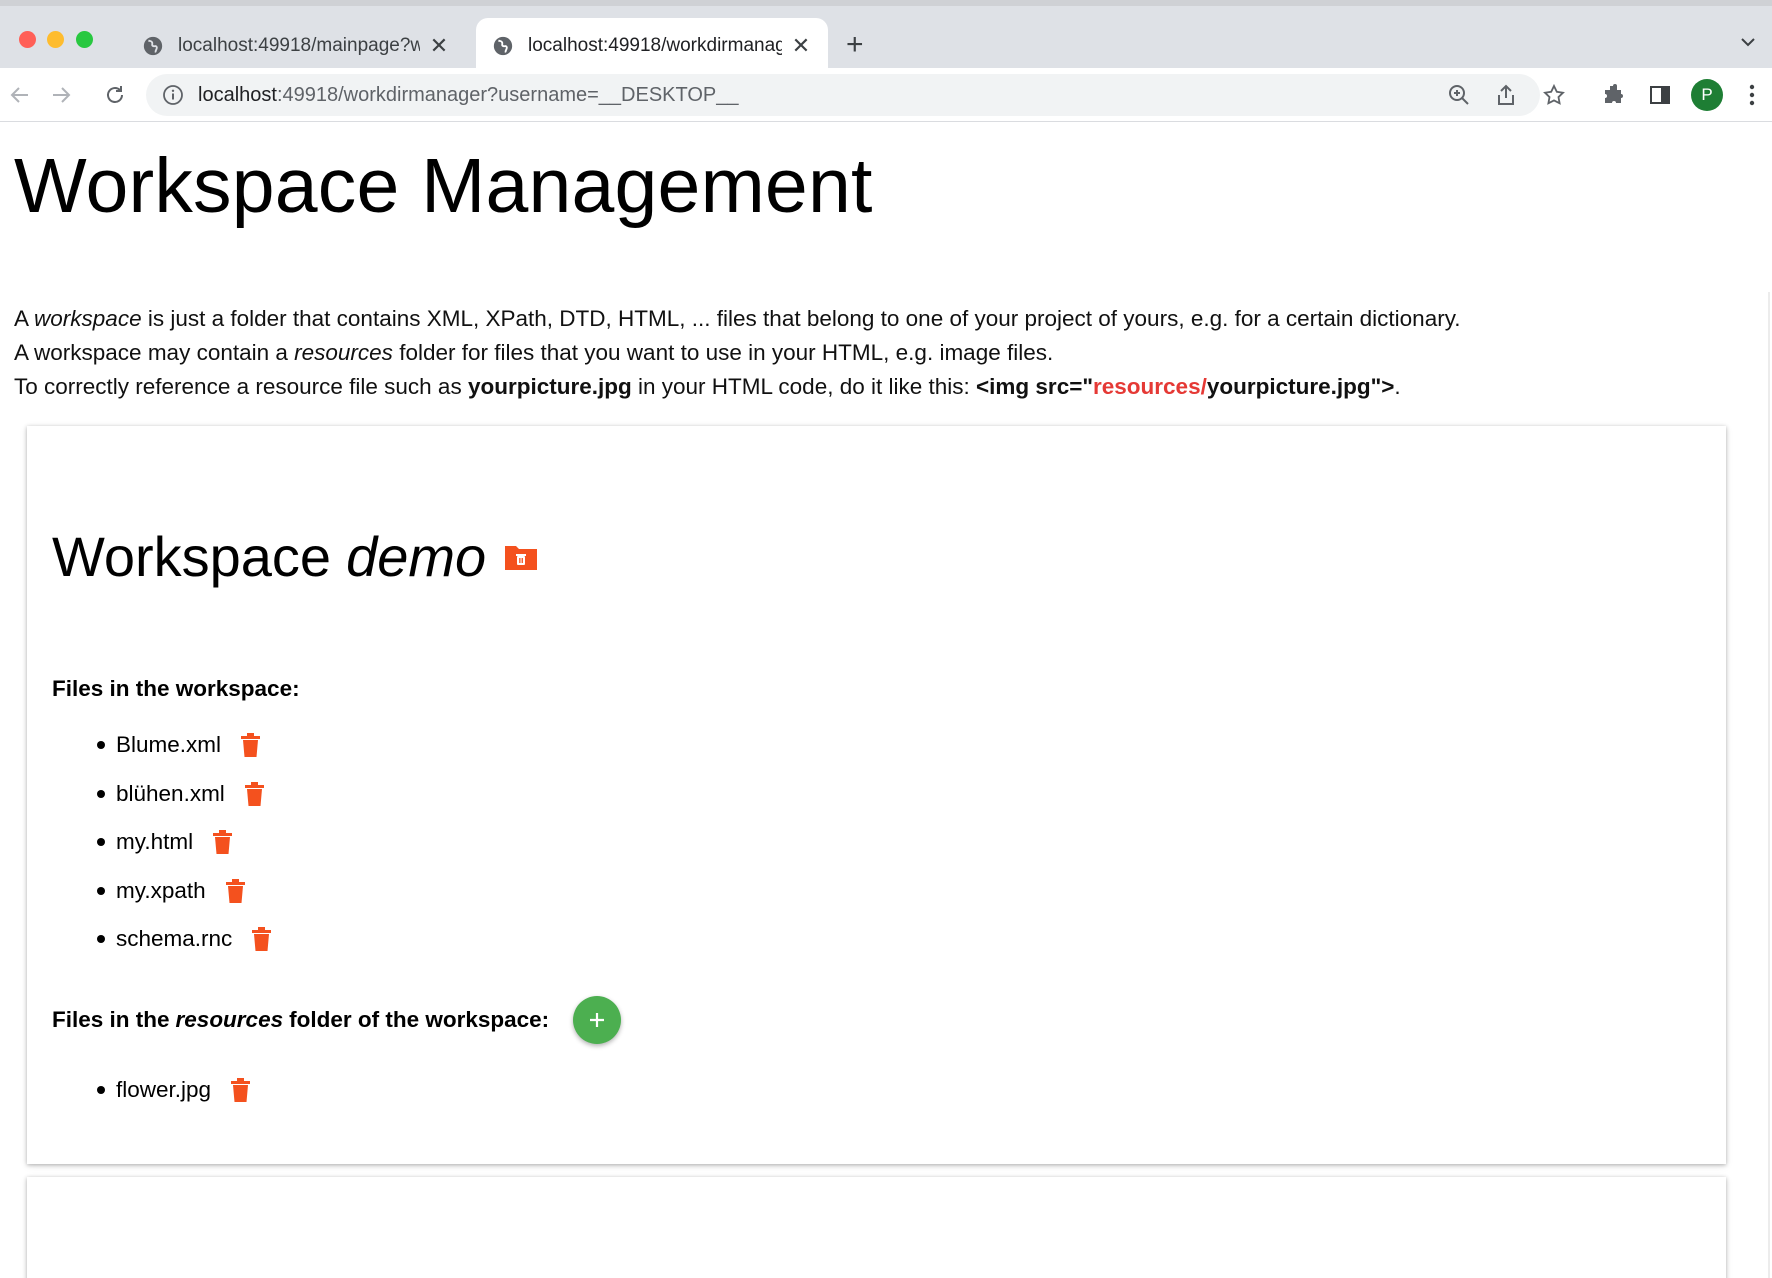 The width and height of the screenshot is (1772, 1278). I want to click on profile-avatar: P, so click(1707, 95).